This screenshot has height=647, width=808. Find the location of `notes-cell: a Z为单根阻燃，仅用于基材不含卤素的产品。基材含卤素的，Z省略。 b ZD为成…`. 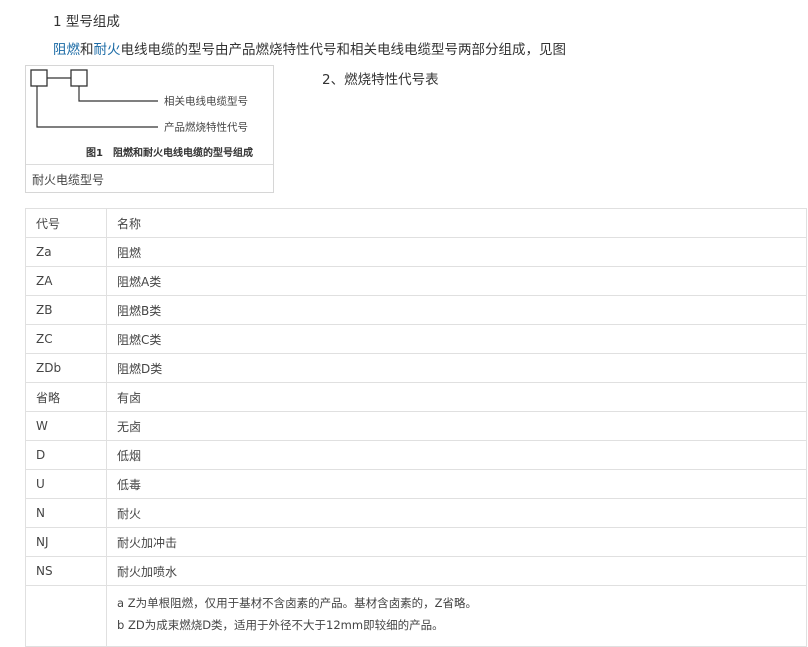

notes-cell: a Z为单根阻燃，仅用于基材不含卤素的产品。基材含卤素的，Z省略。 b ZD为成… is located at coordinates (456, 616).